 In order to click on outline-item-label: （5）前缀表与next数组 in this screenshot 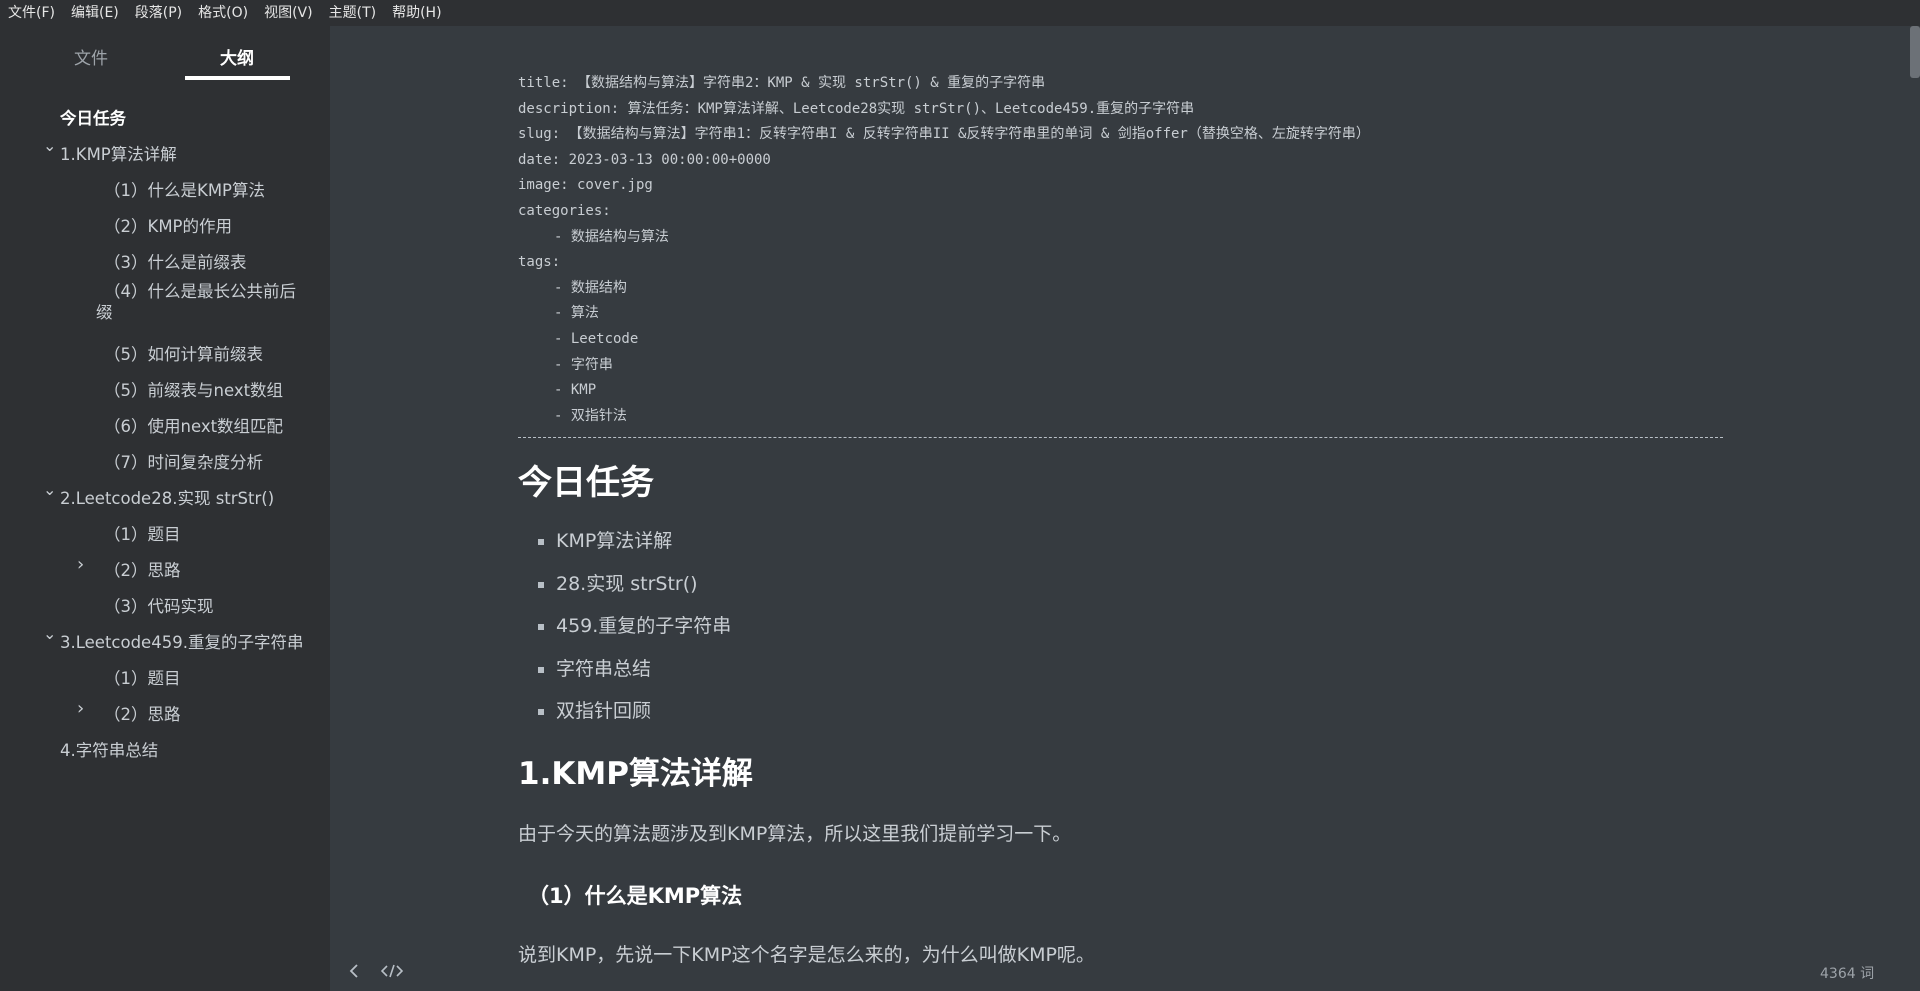, I will do `click(194, 390)`.